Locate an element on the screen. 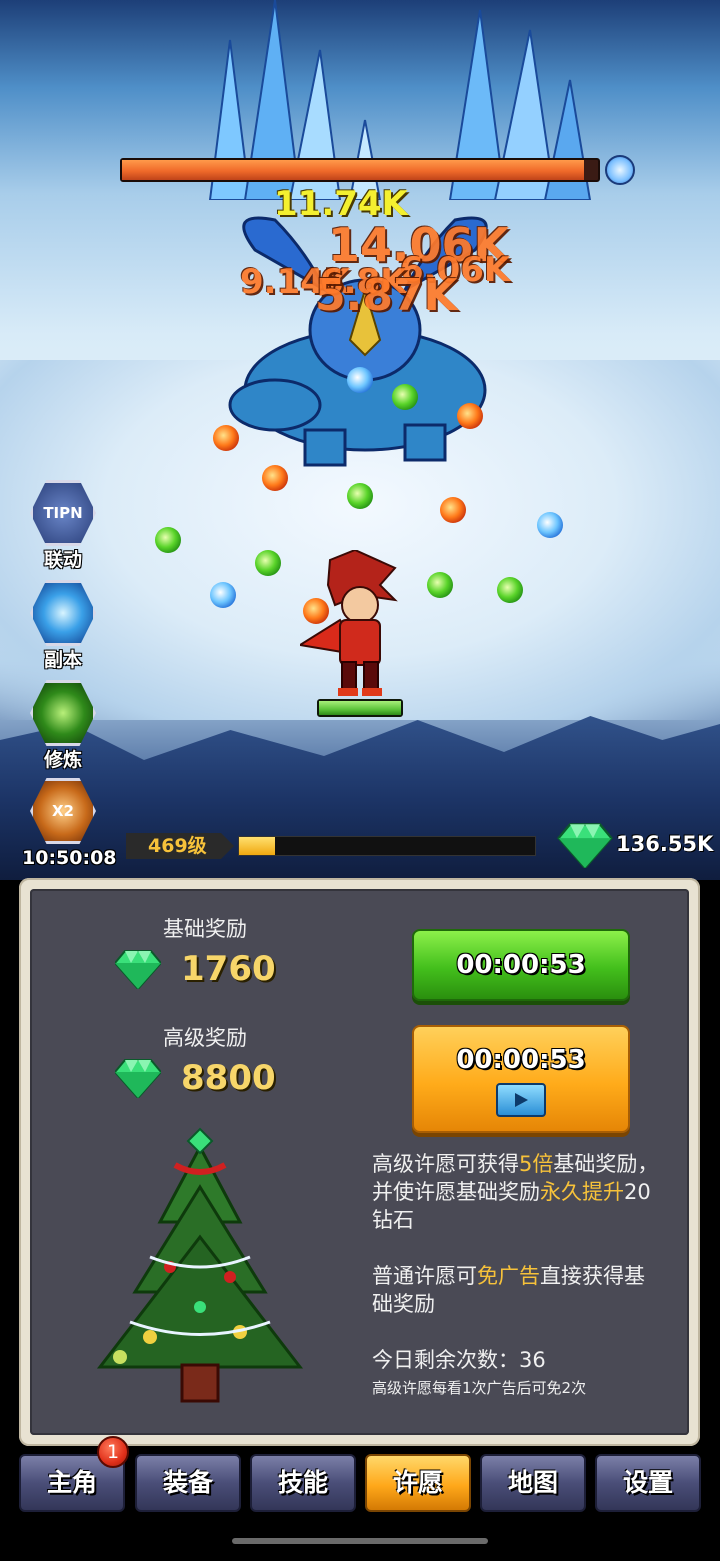 This screenshot has height=1561, width=720. hero-health-bar is located at coordinates (360, 708).